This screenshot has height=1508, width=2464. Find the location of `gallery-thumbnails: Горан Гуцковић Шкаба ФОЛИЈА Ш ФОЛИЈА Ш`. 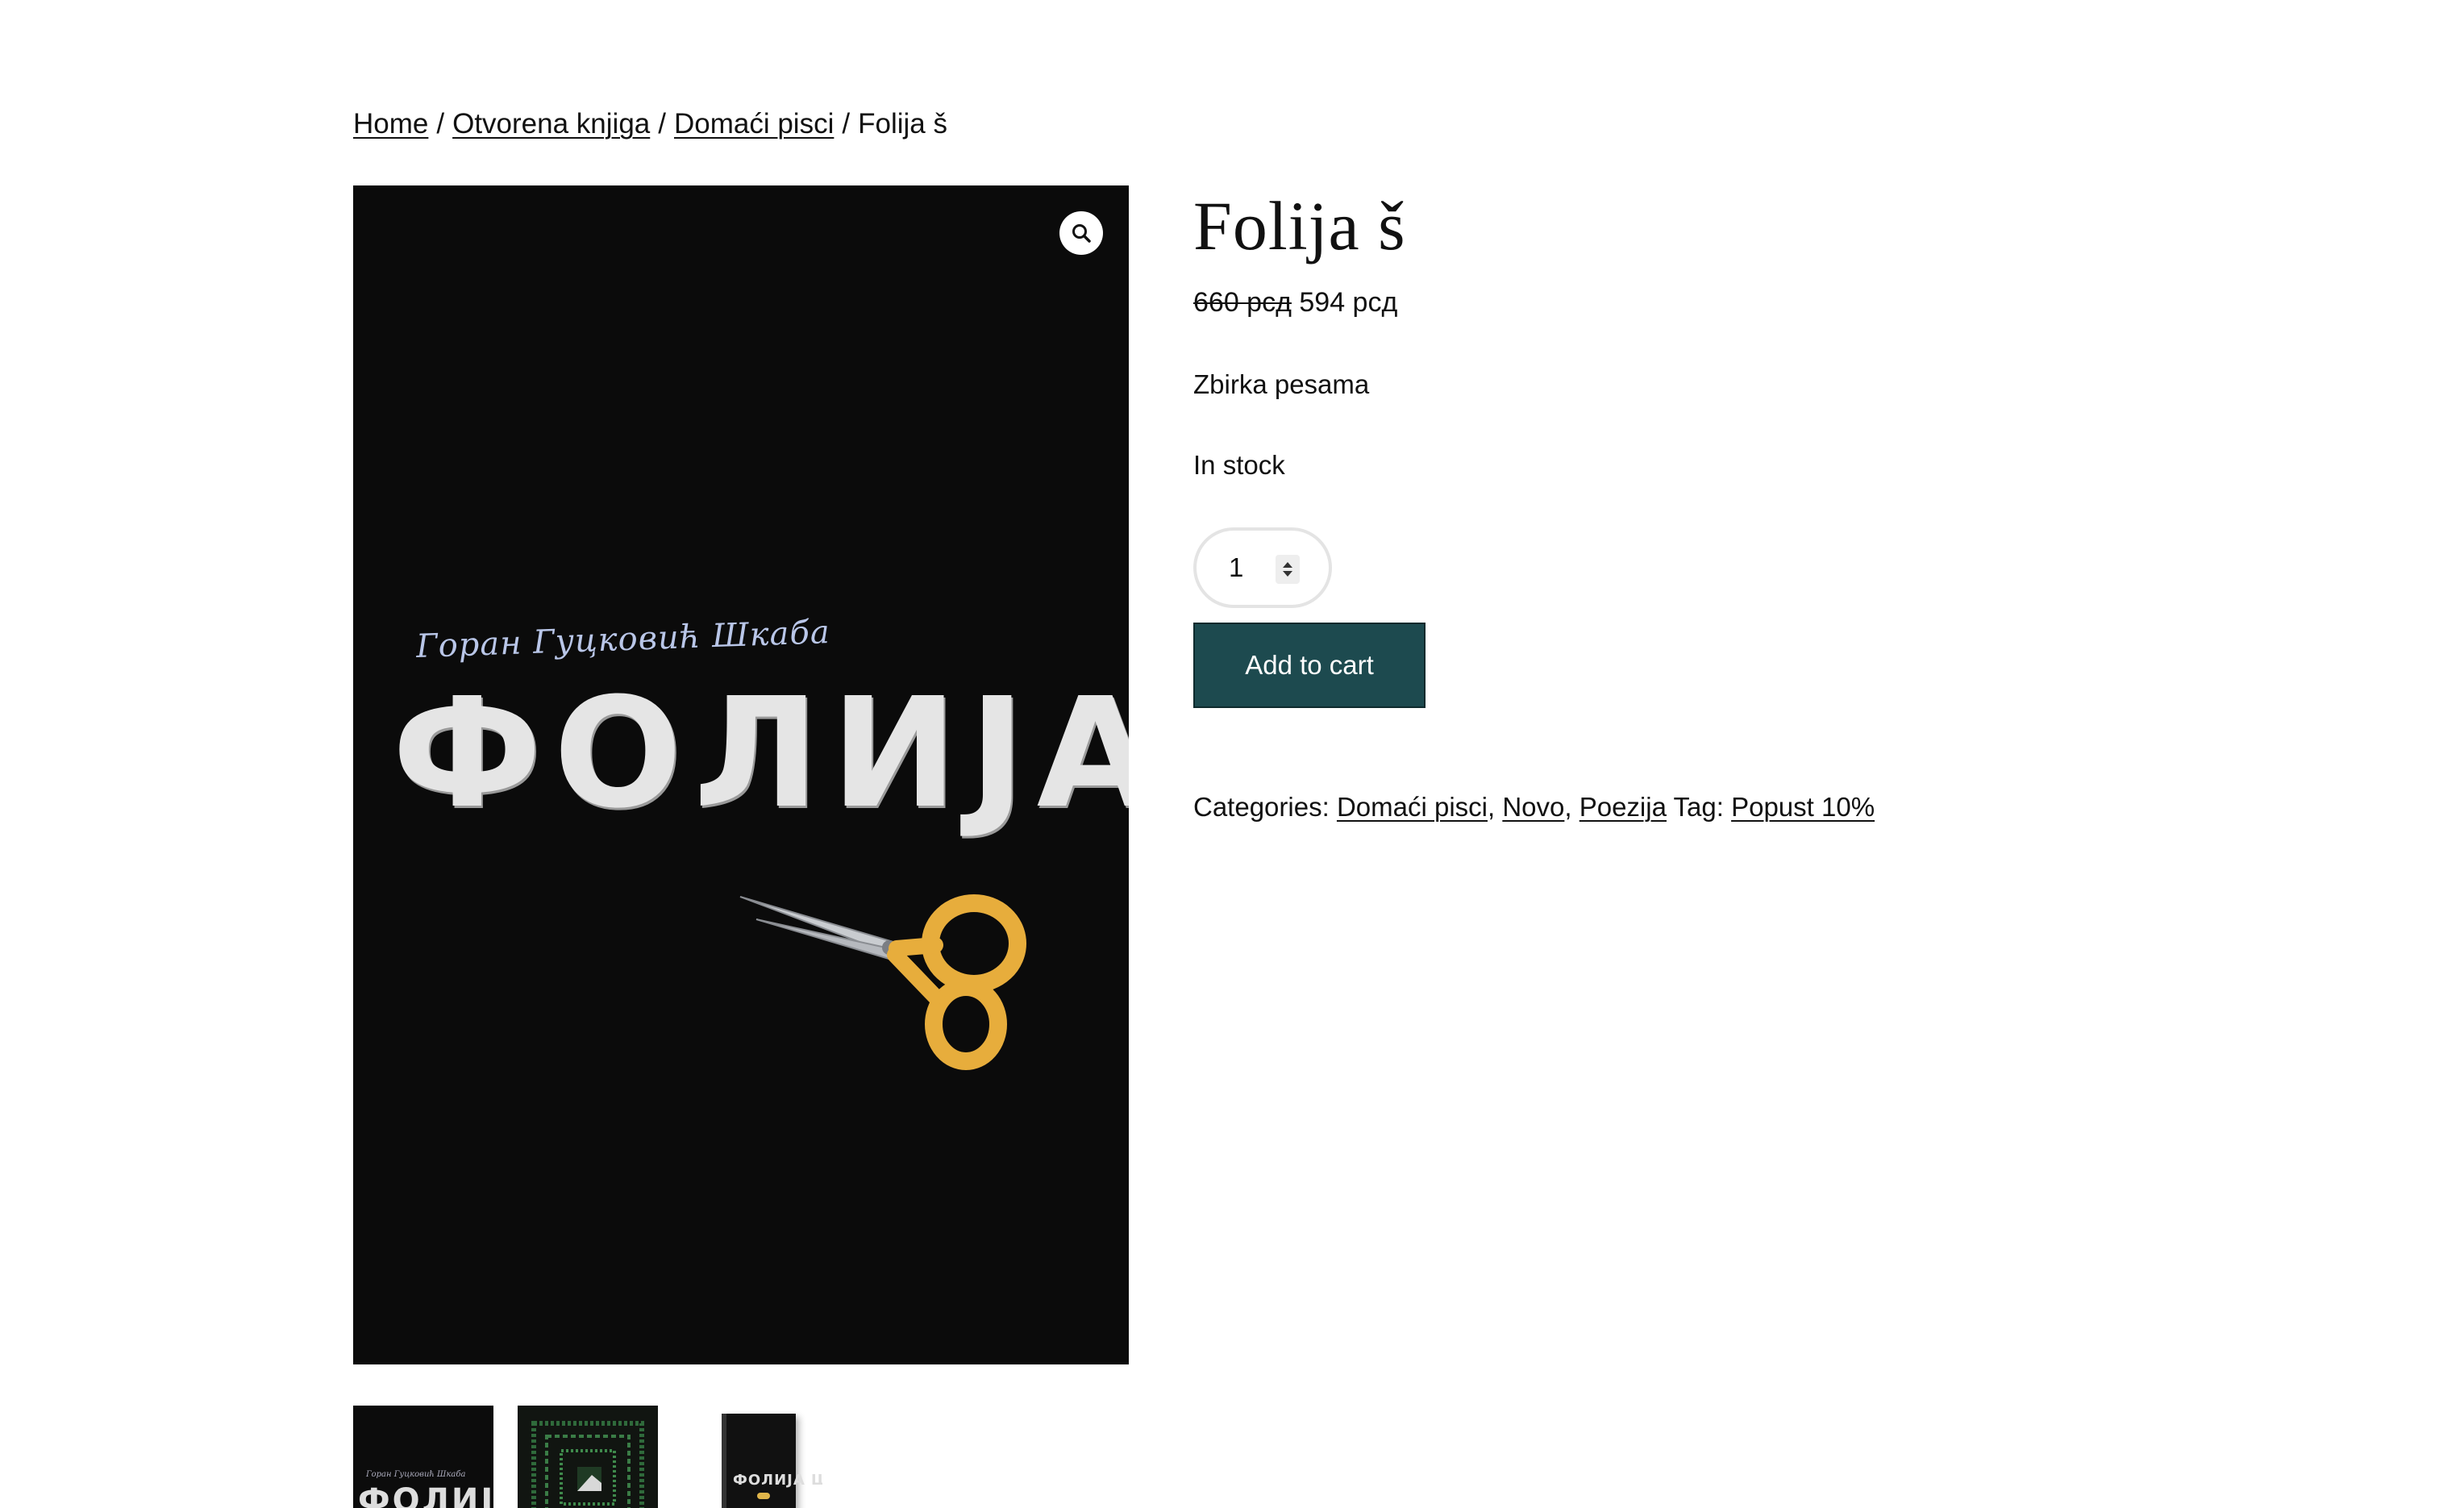

gallery-thumbnails: Горан Гуцковић Шкаба ФОЛИЈА Ш ФОЛИЈА Ш is located at coordinates (587, 1457).